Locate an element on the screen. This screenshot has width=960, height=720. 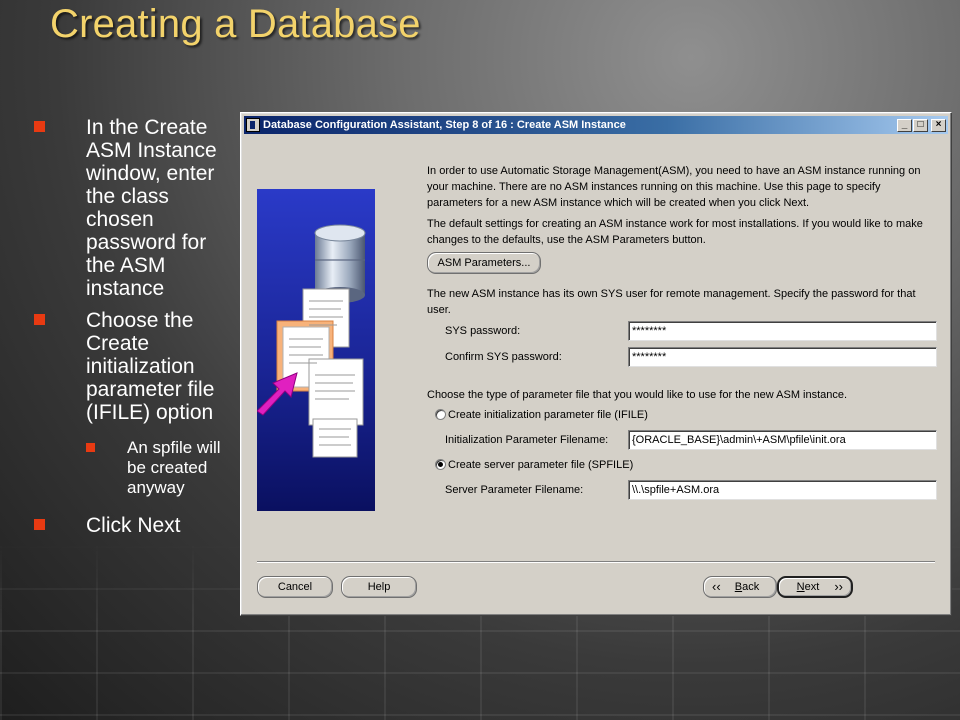
next-mnemonic: N is located at coordinates (800, 587).